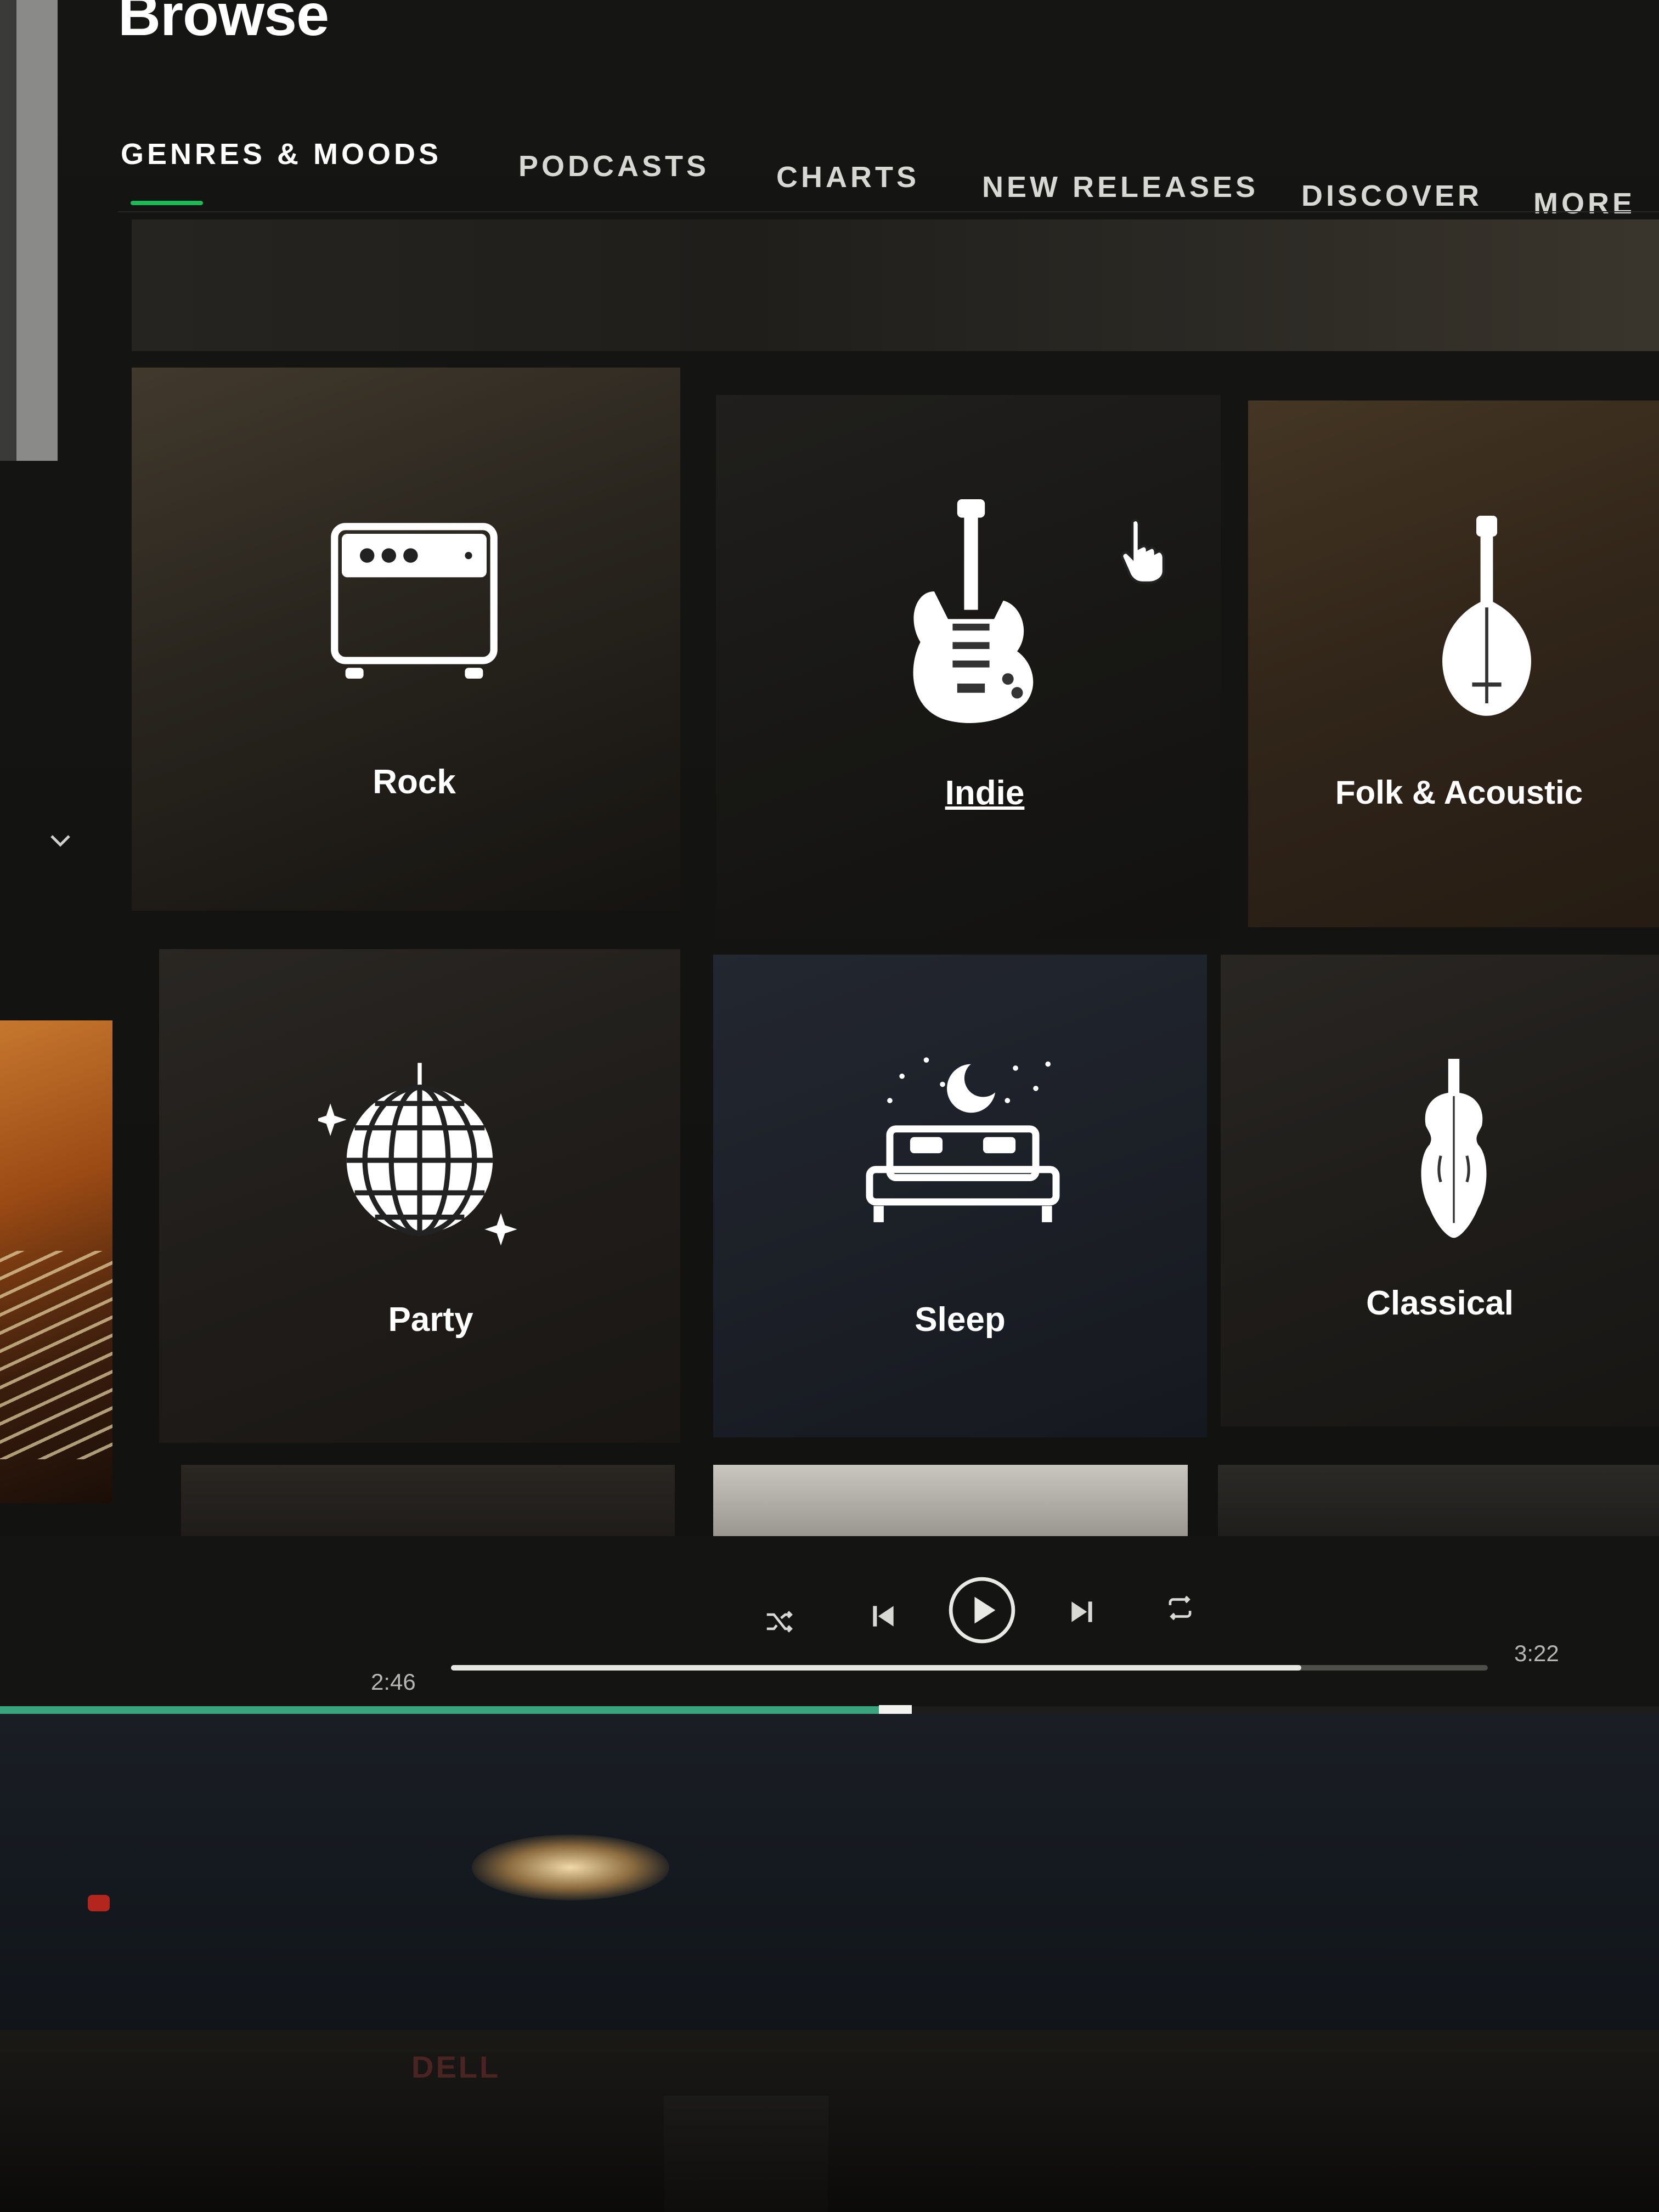  I want to click on playback-progress-fill, so click(876, 1668).